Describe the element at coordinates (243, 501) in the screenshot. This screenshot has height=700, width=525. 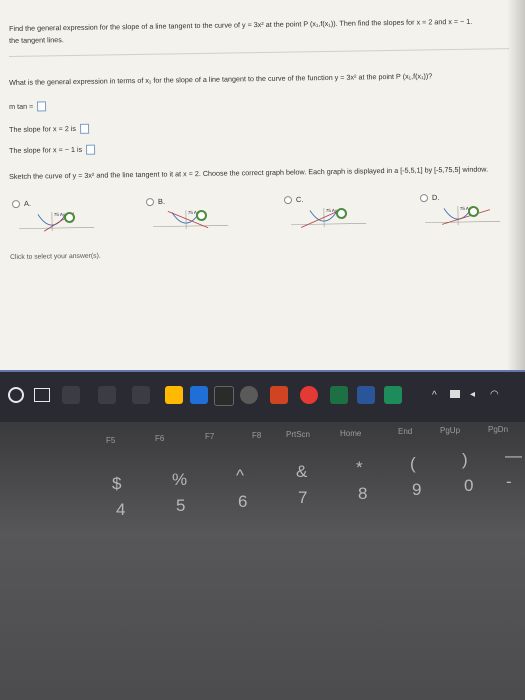
I see `key-6: 6` at that location.